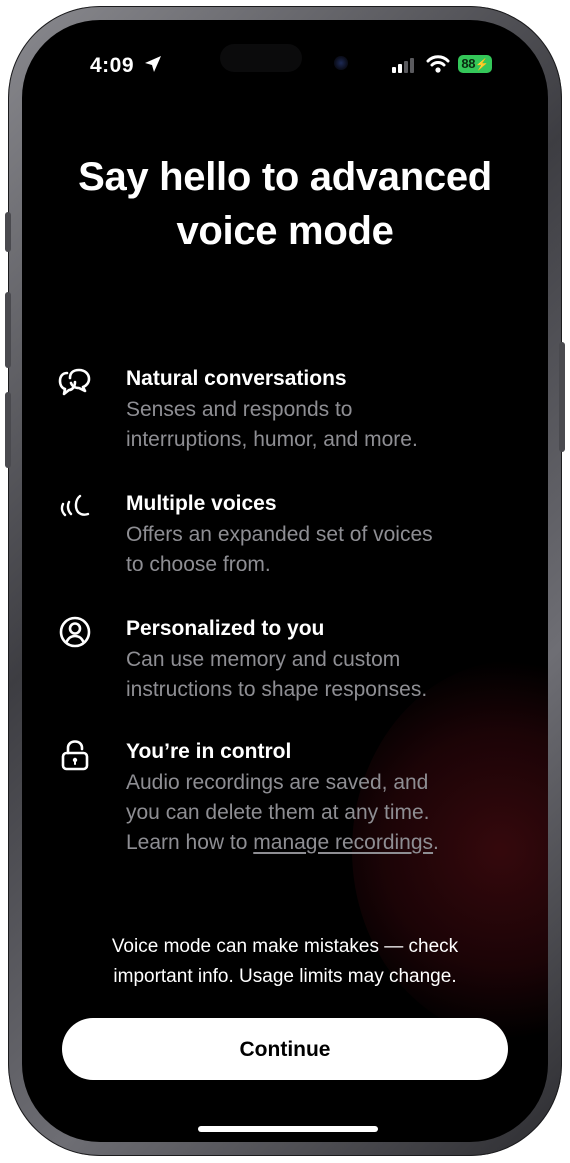 The image size is (570, 1163). I want to click on battery-indicator: 88⚡, so click(475, 64).